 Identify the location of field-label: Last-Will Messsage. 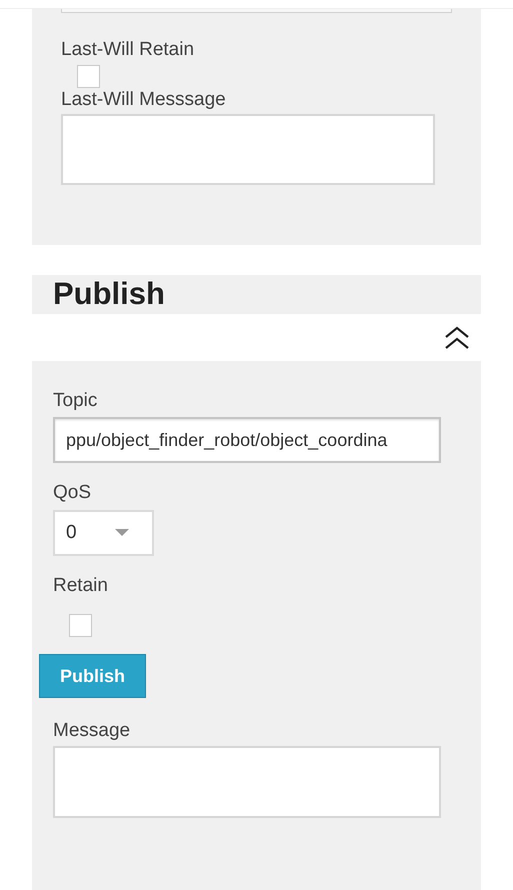
(144, 100).